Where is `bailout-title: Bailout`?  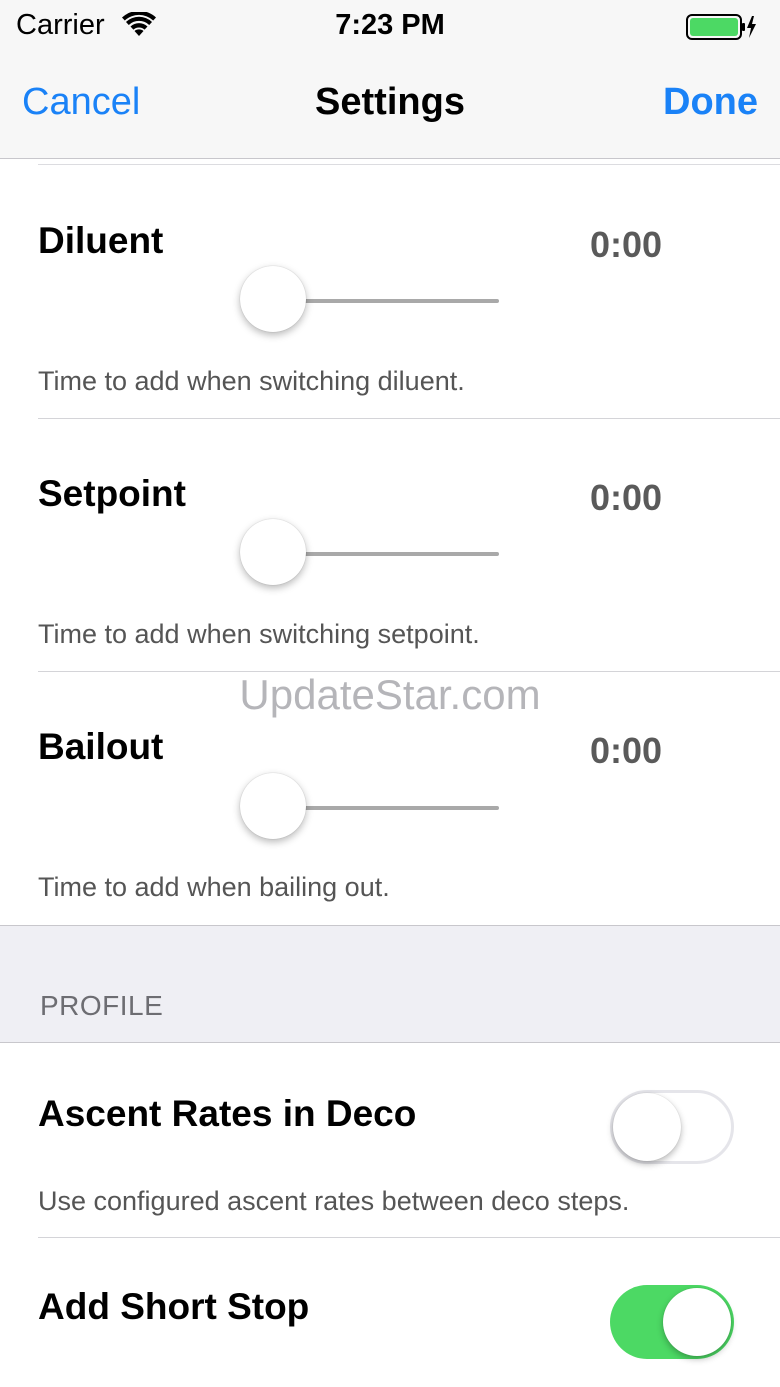
bailout-title: Bailout is located at coordinates (101, 746).